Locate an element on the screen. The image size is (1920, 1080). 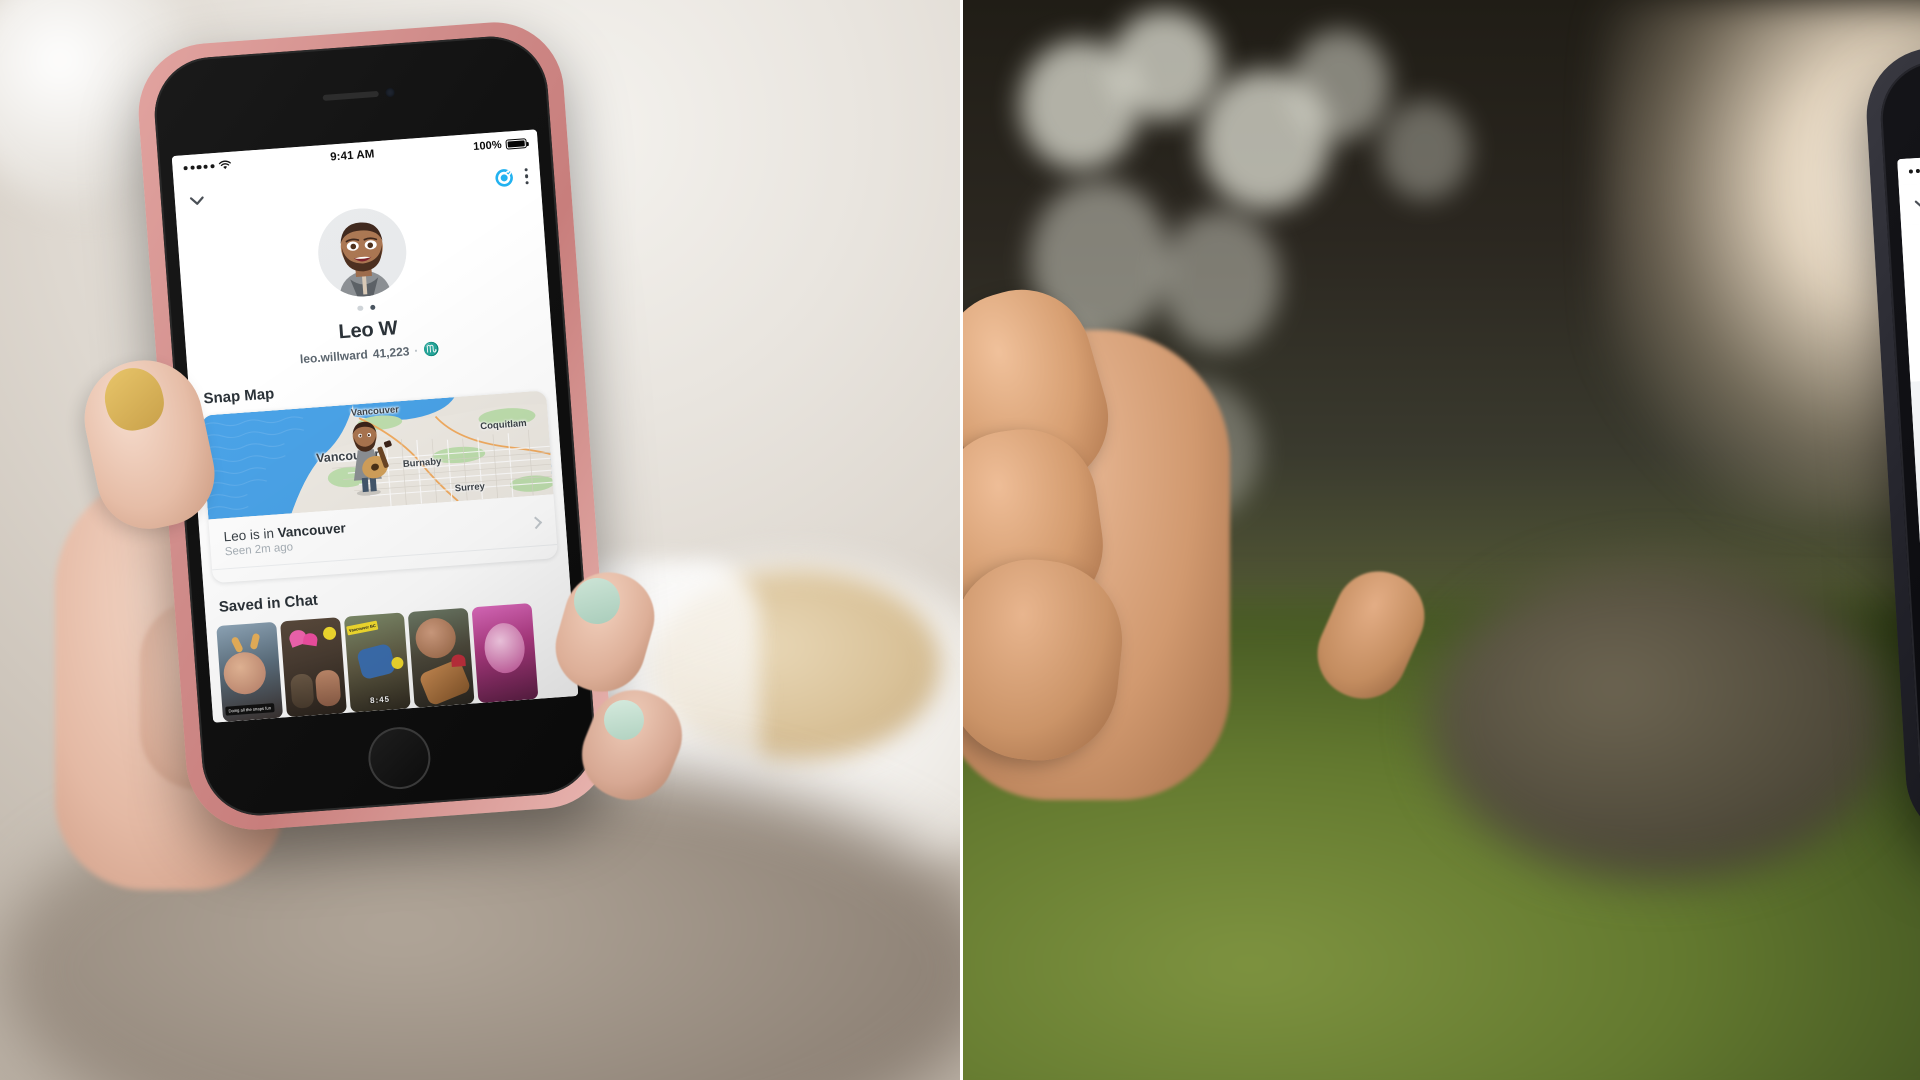
battery-percent: 100% is located at coordinates (487, 146).